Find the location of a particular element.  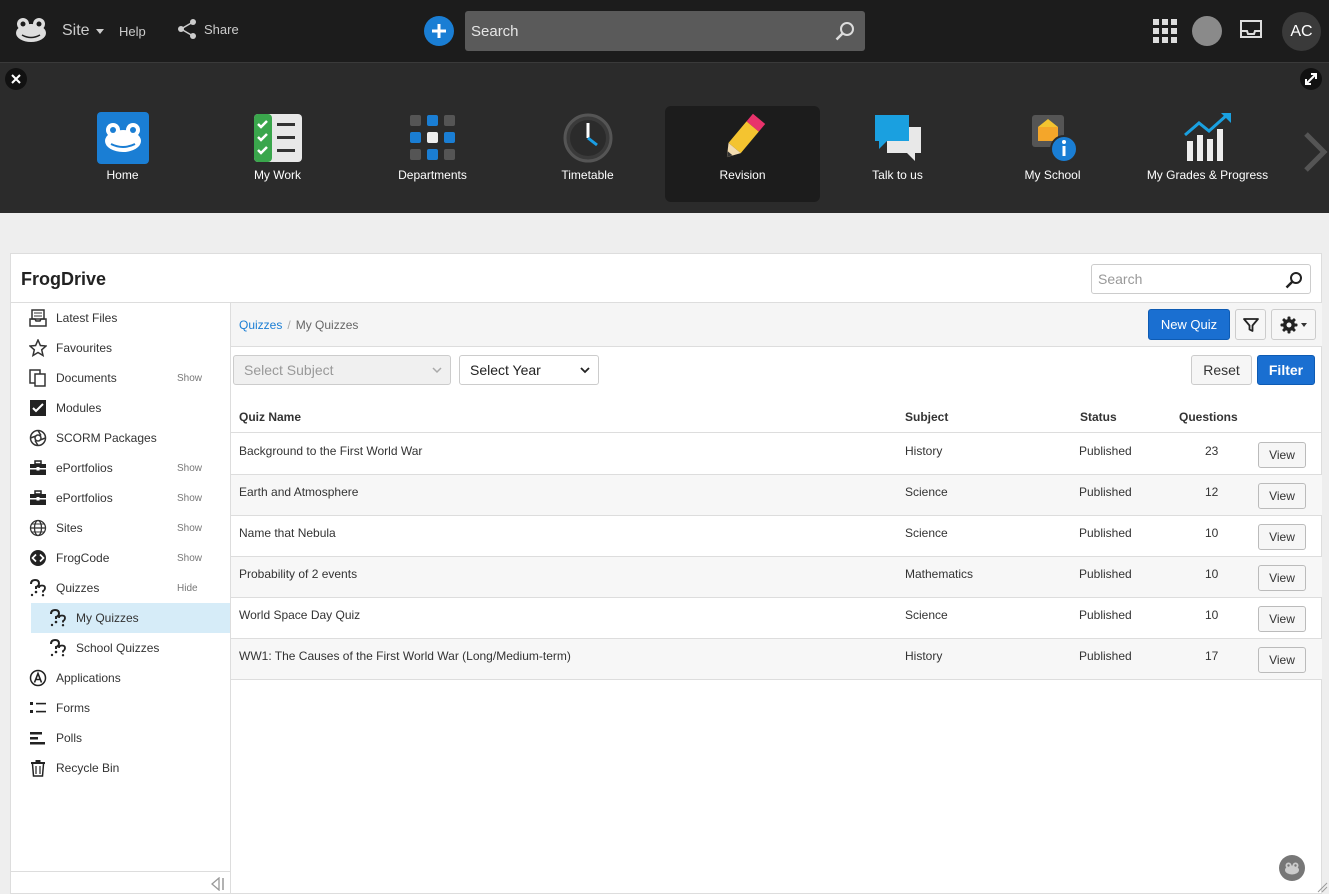

column-header-status: Status is located at coordinates (1098, 417).